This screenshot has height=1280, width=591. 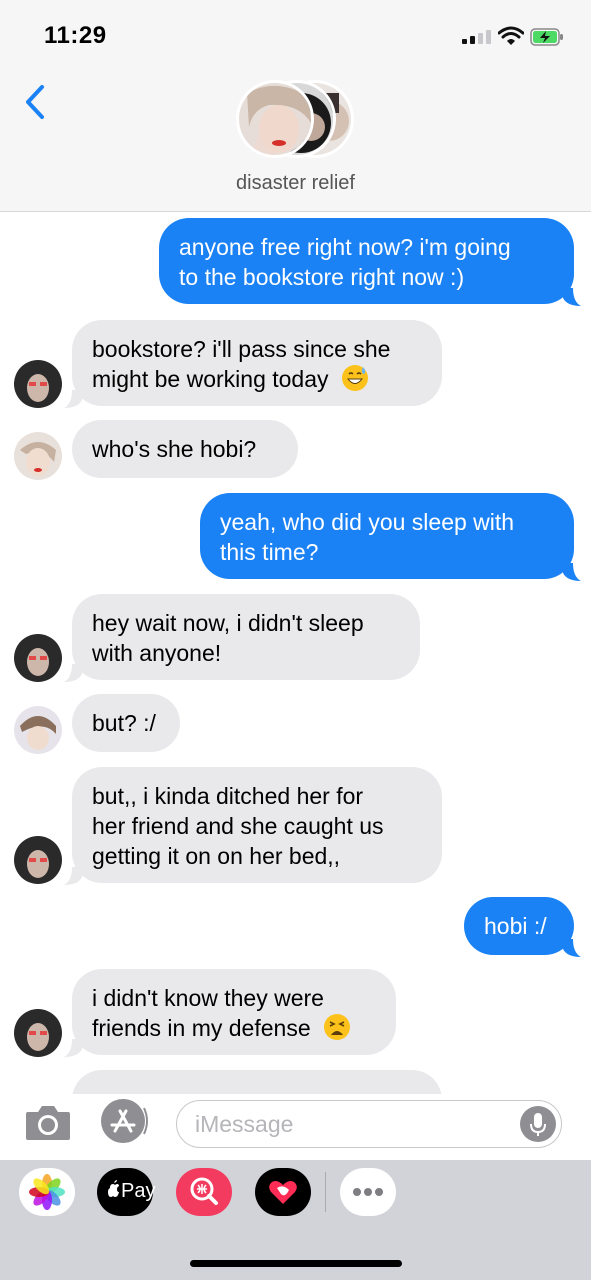 What do you see at coordinates (295, 1220) in the screenshot?
I see `app-drawer: Pay` at bounding box center [295, 1220].